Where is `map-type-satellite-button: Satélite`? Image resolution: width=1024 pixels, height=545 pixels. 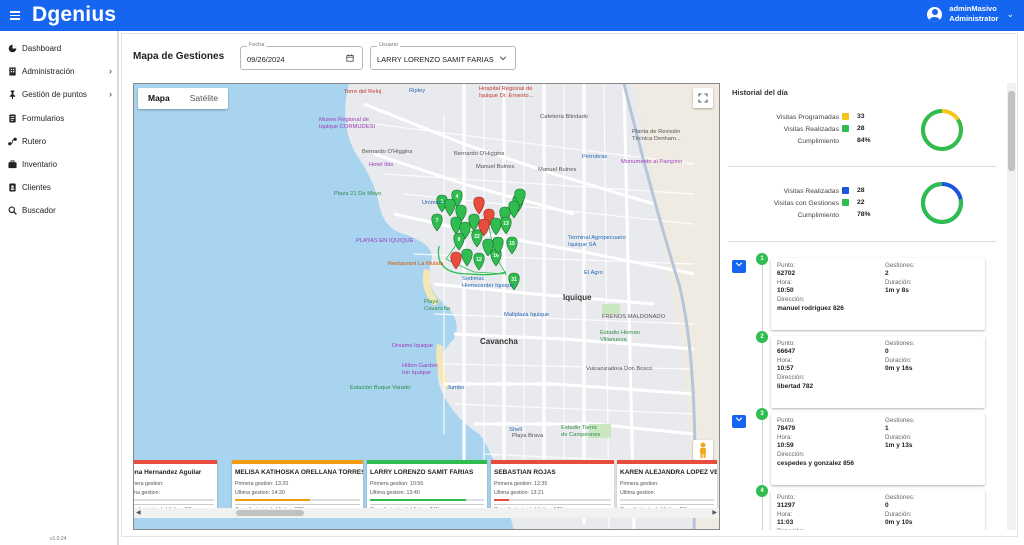 map-type-satellite-button: Satélite is located at coordinates (204, 98).